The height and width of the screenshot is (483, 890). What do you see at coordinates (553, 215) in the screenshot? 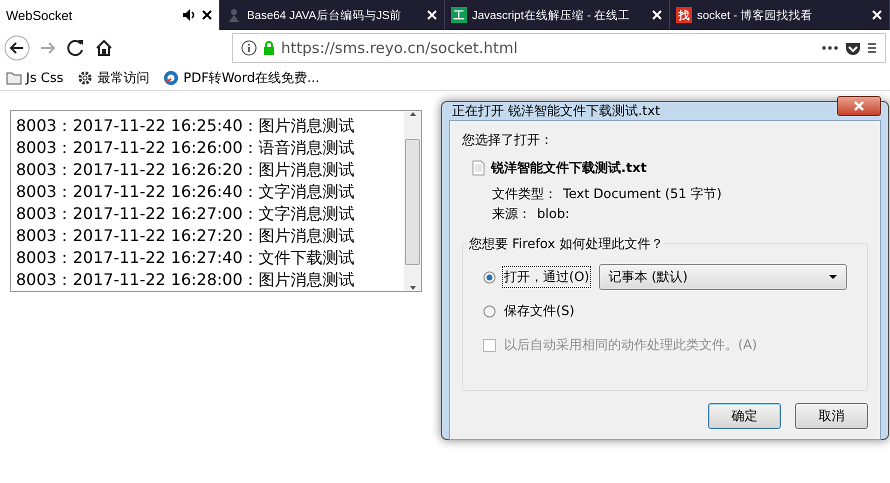
I see `detail-value: blob:` at bounding box center [553, 215].